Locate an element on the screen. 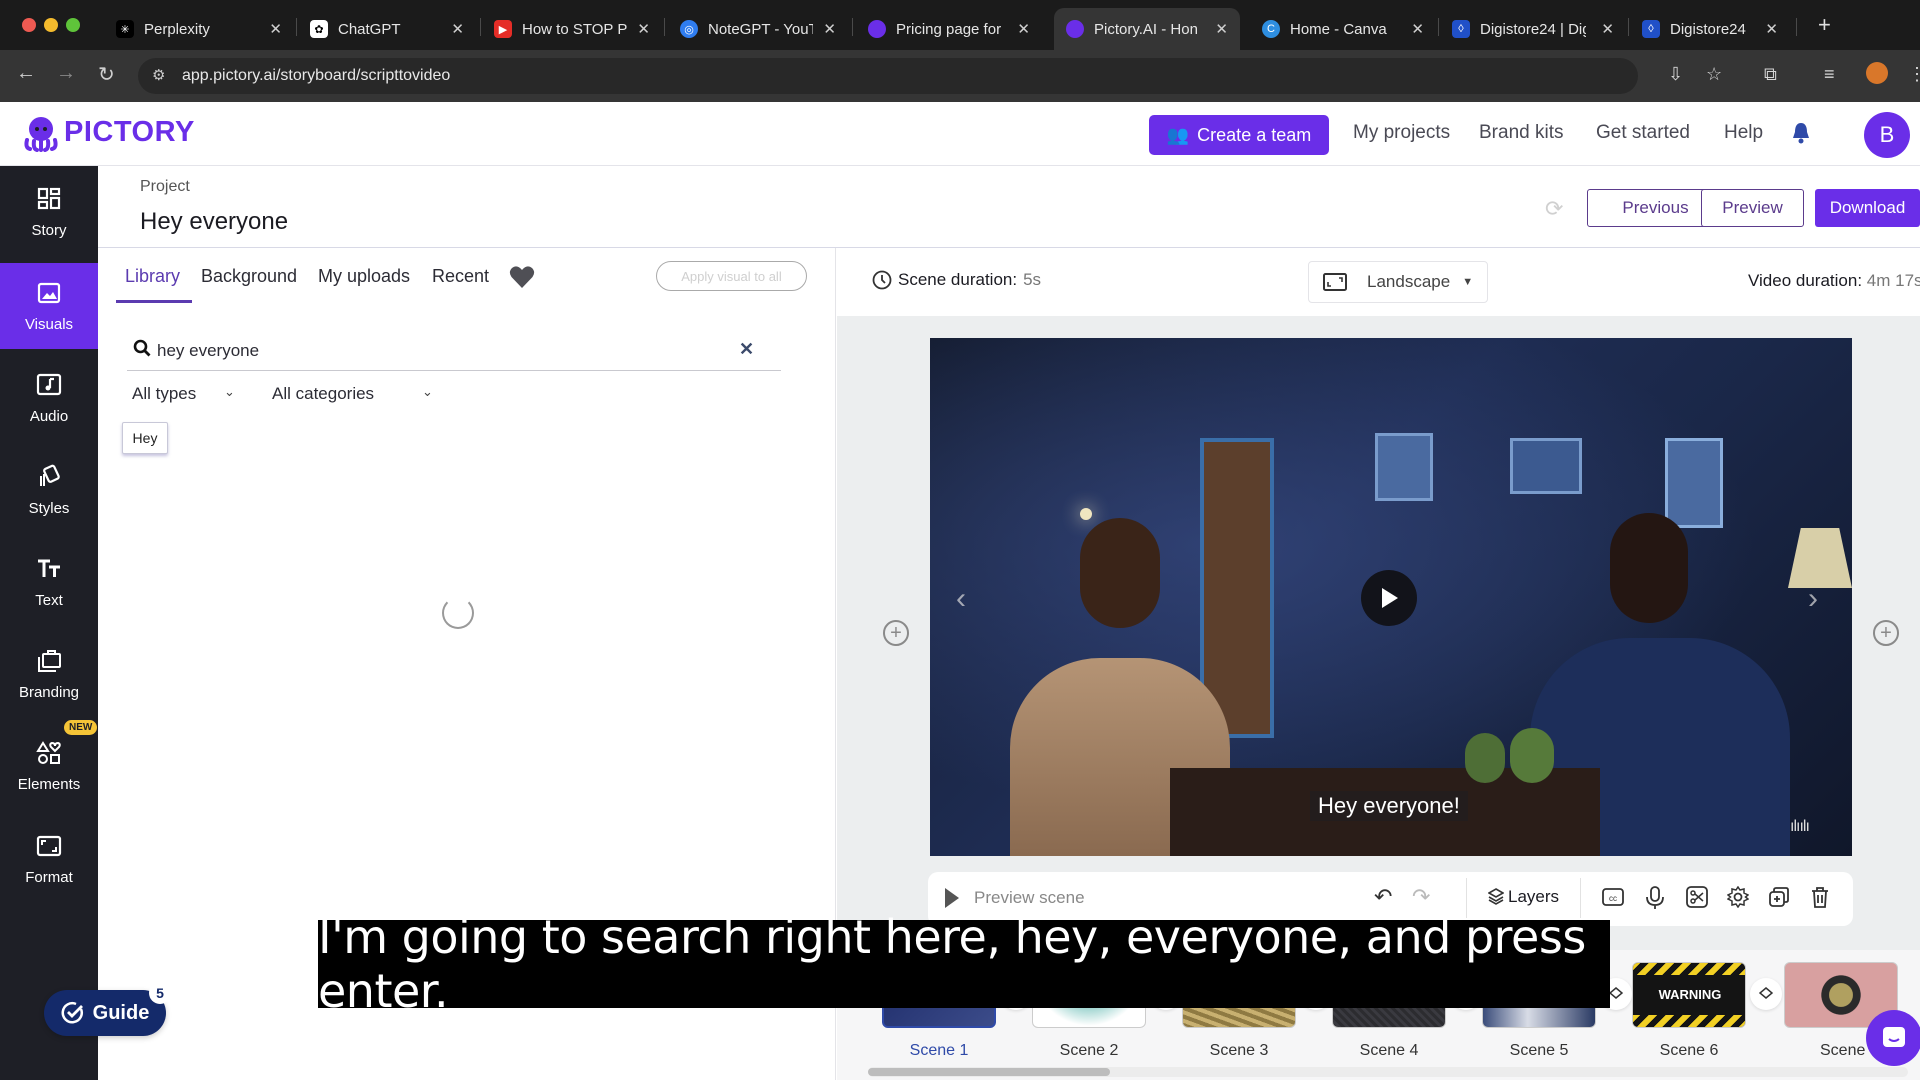 Image resolution: width=1920 pixels, height=1080 pixels. next-visual-arrow-icon: › is located at coordinates (1813, 599).